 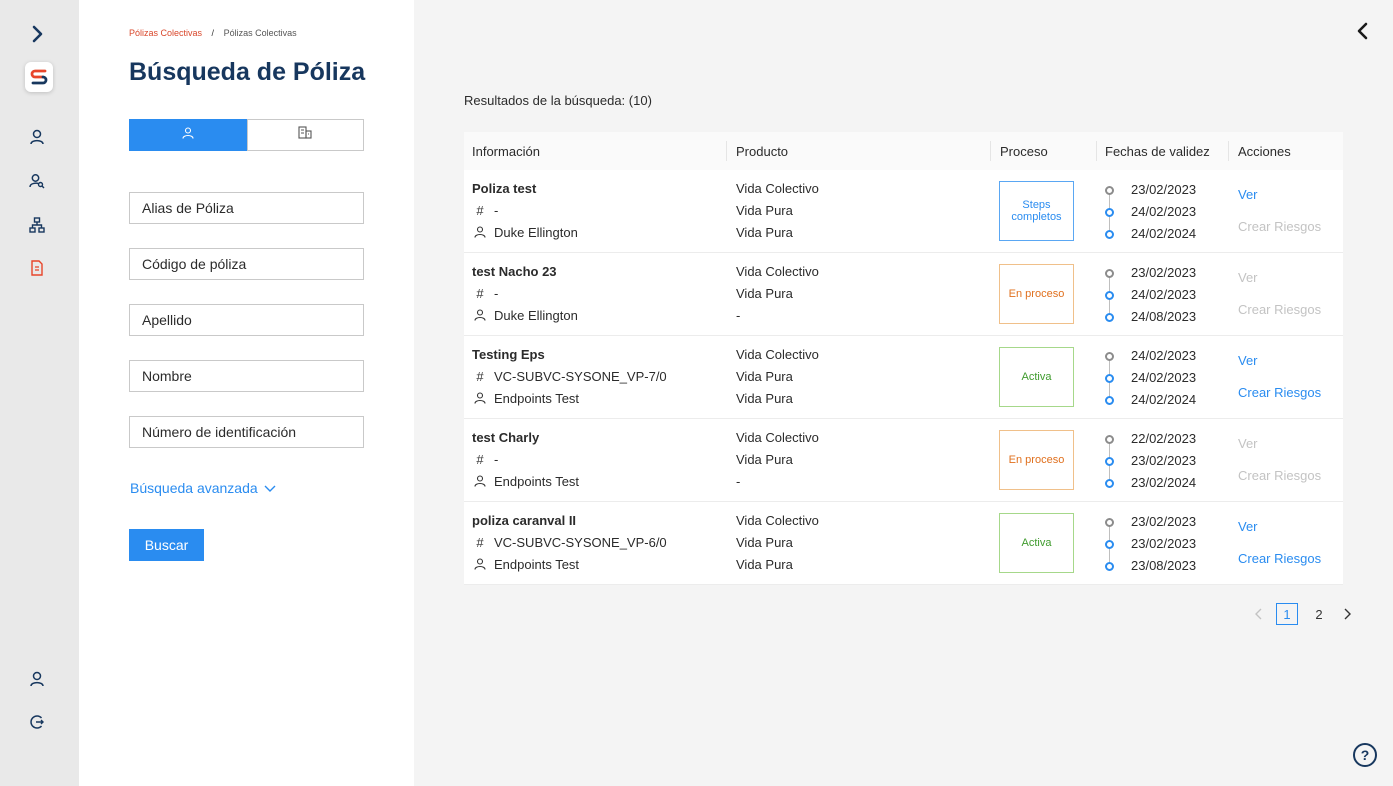 What do you see at coordinates (246, 432) in the screenshot?
I see `id-number-field` at bounding box center [246, 432].